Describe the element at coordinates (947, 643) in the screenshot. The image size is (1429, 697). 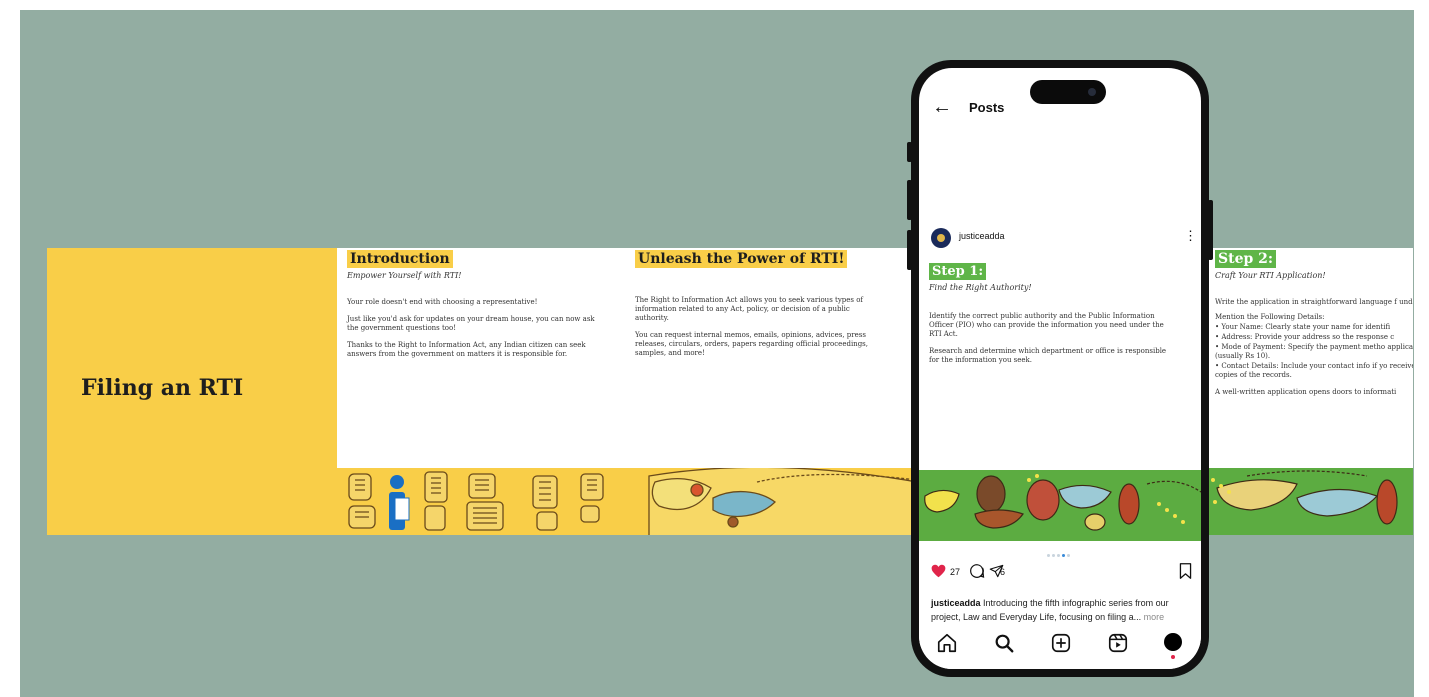
I see `home-icon` at that location.